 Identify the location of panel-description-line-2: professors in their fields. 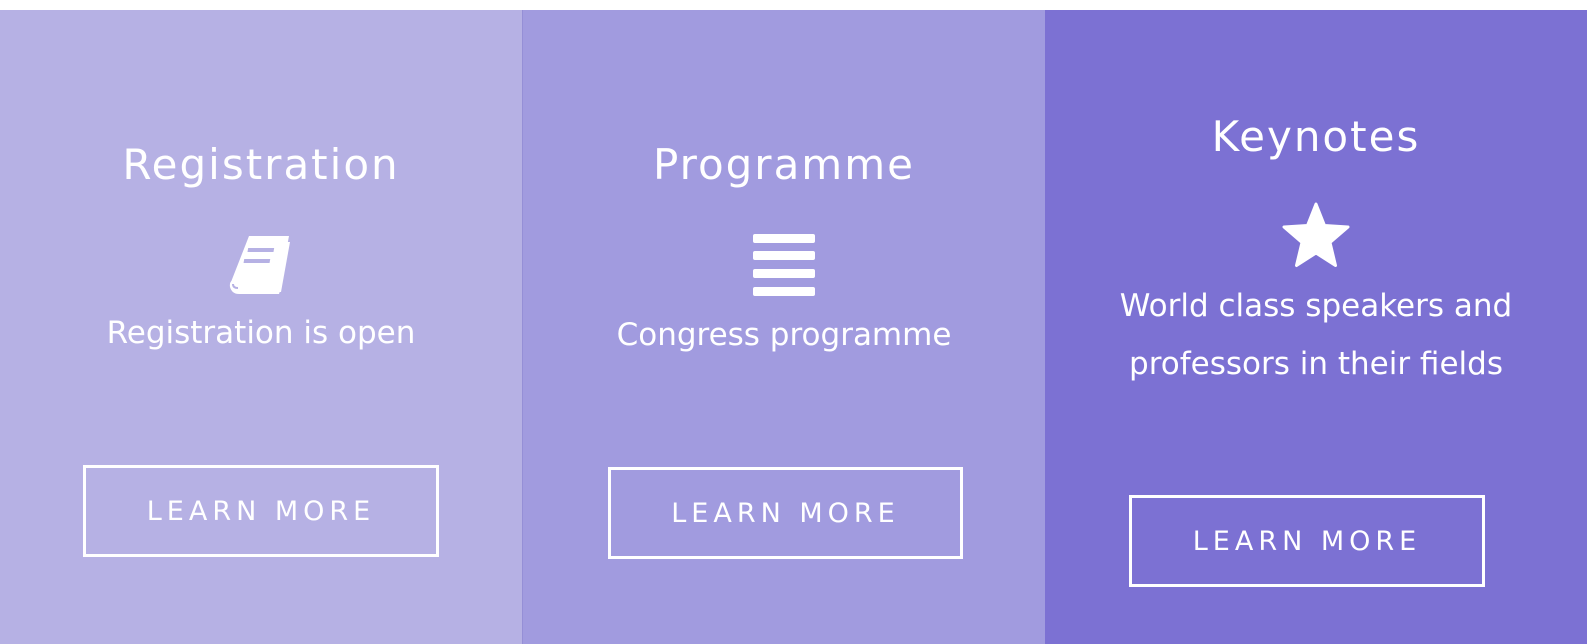
(1316, 364).